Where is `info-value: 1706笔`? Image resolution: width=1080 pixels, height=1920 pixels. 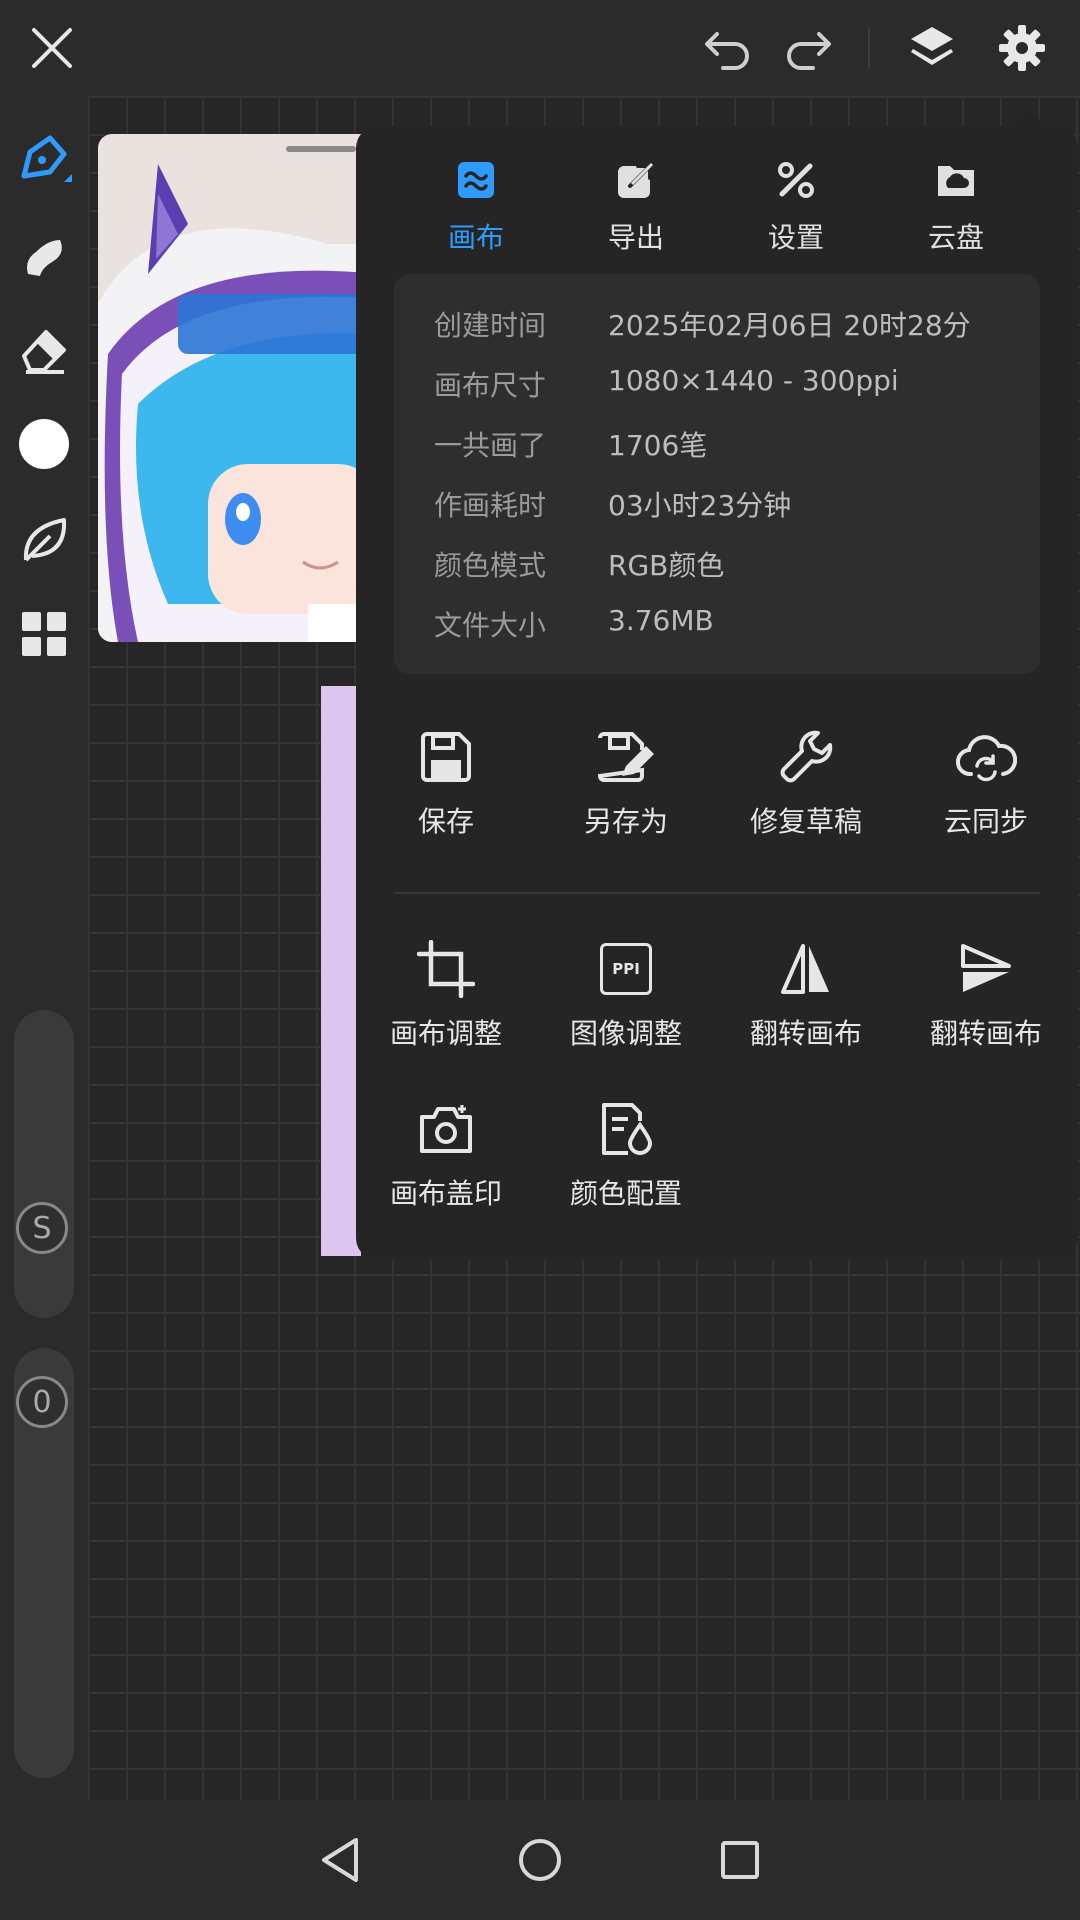 info-value: 1706笔 is located at coordinates (658, 445).